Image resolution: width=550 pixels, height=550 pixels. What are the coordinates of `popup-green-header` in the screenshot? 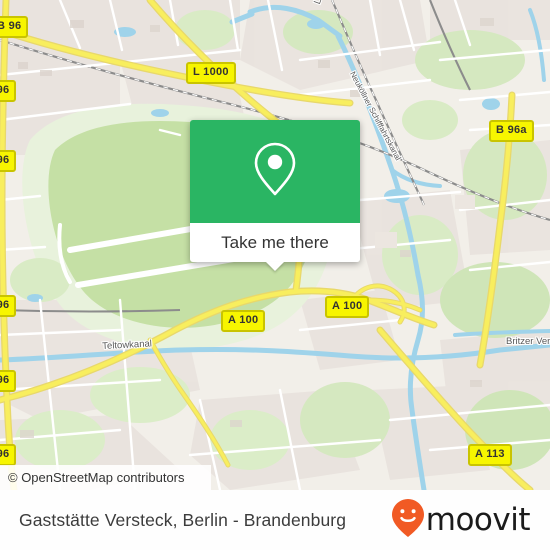 It's located at (275, 171).